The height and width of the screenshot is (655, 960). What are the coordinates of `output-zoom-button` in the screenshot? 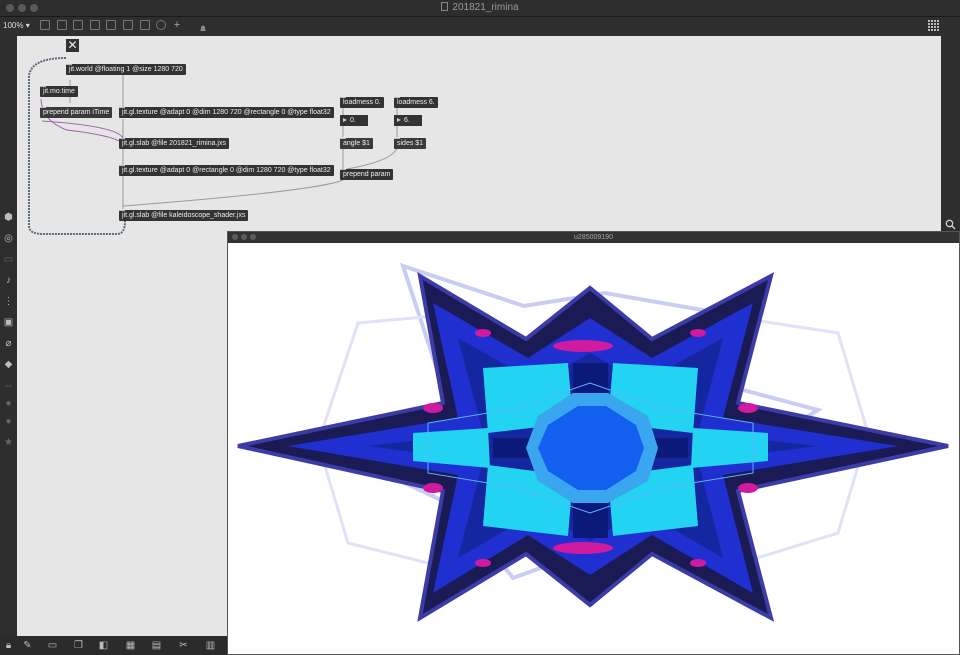 It's located at (253, 237).